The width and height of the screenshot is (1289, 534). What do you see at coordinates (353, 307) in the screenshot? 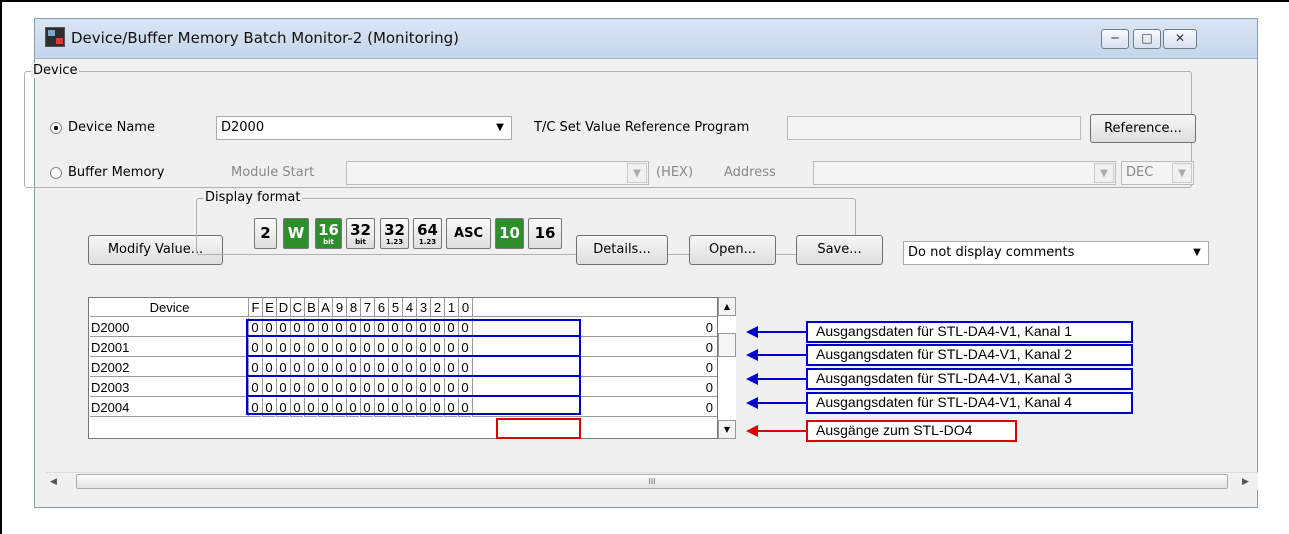
I see `bit-column-header: 8` at bounding box center [353, 307].